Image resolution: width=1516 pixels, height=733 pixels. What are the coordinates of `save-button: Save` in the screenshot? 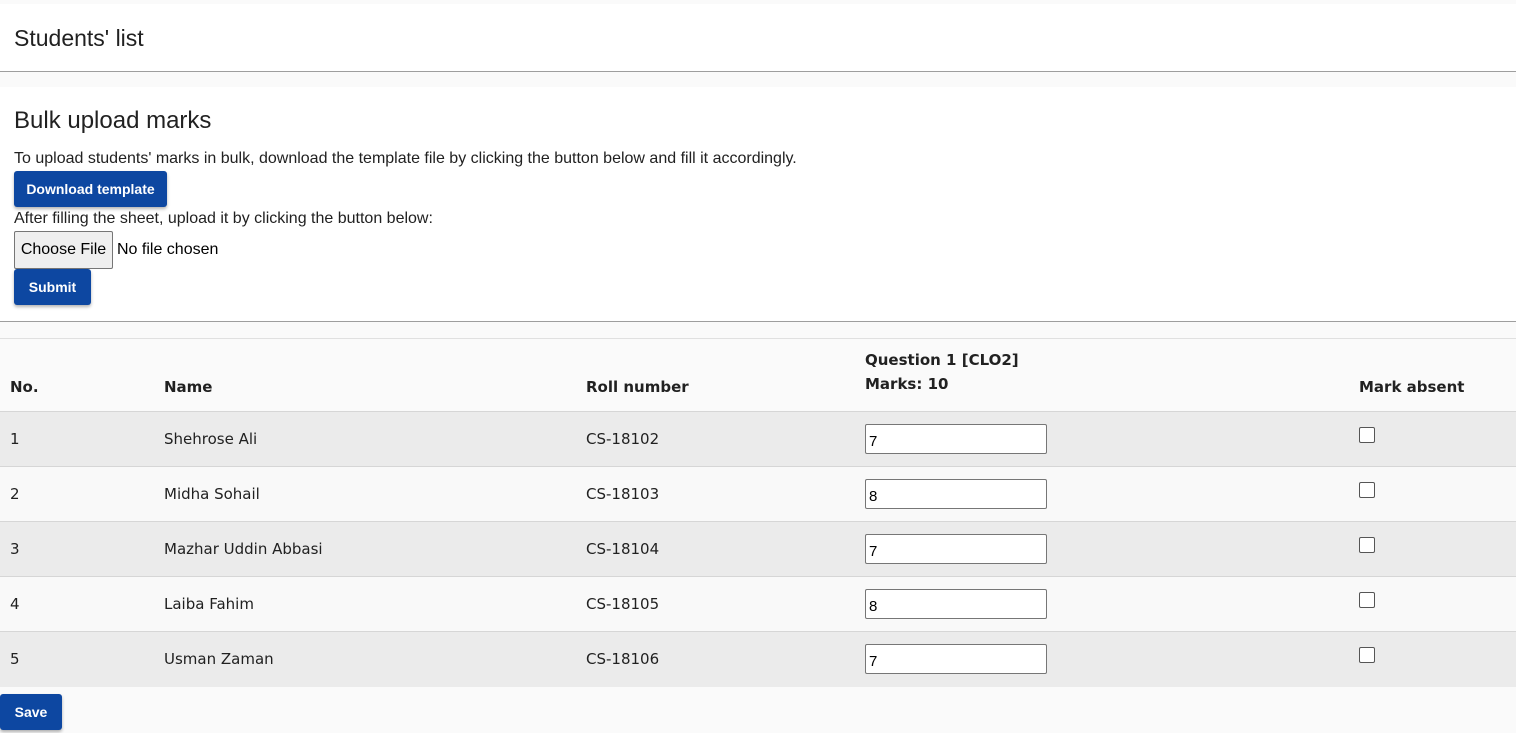 It's located at (31, 712).